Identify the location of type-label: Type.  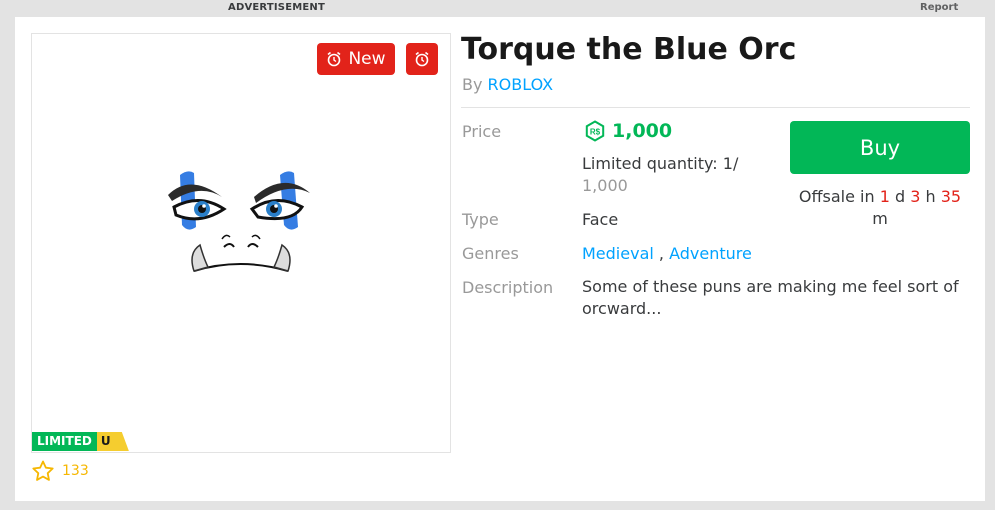
(480, 219).